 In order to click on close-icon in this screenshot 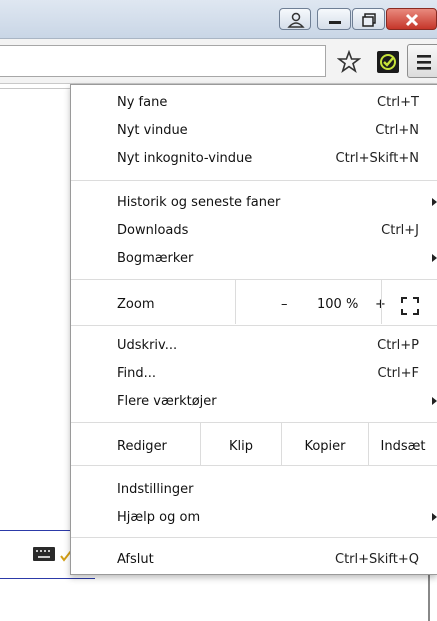, I will do `click(412, 20)`.